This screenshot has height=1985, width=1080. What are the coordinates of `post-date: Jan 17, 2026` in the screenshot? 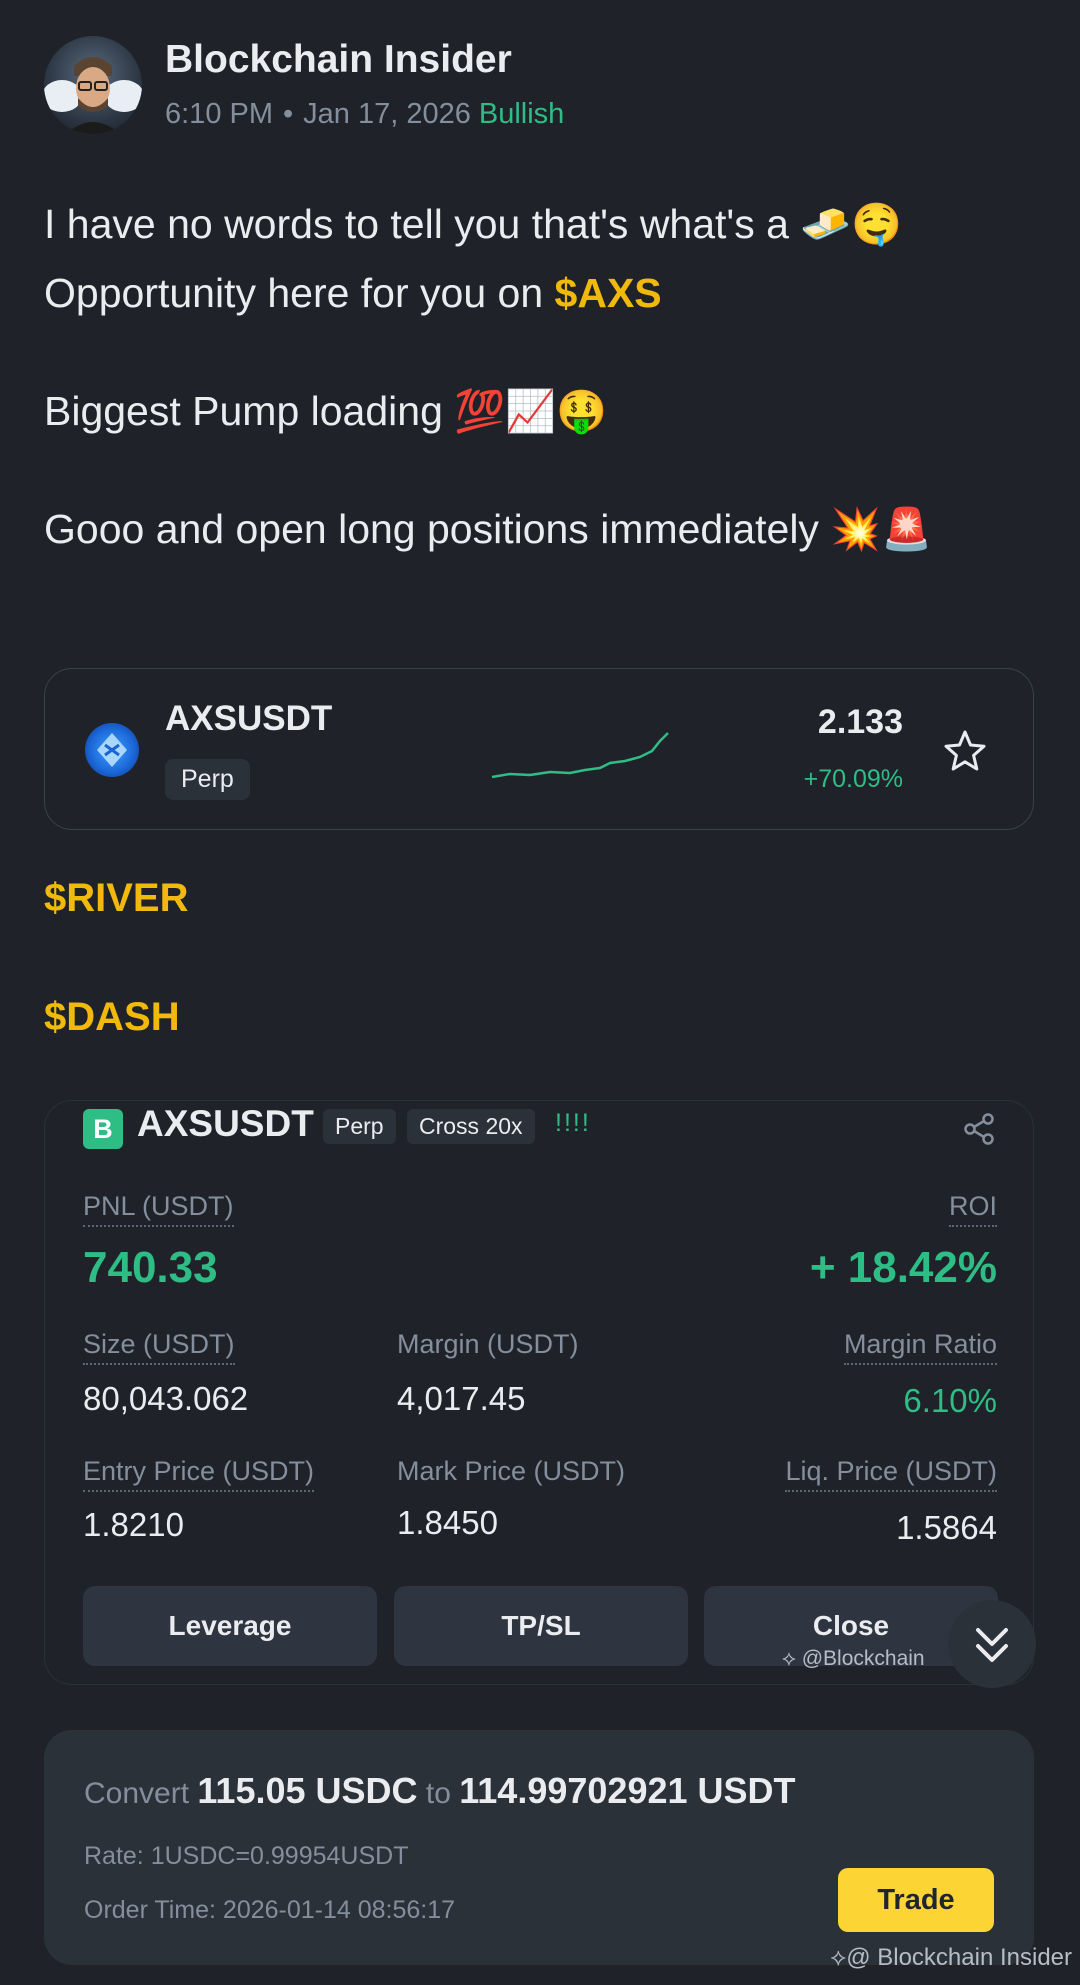 It's located at (387, 114).